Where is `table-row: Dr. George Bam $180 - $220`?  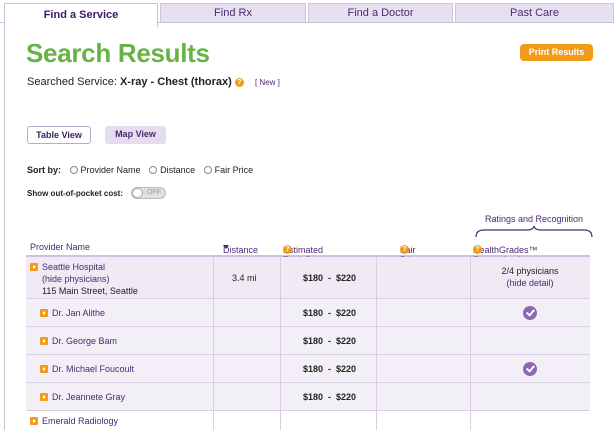 table-row: Dr. George Bam $180 - $220 is located at coordinates (308, 341).